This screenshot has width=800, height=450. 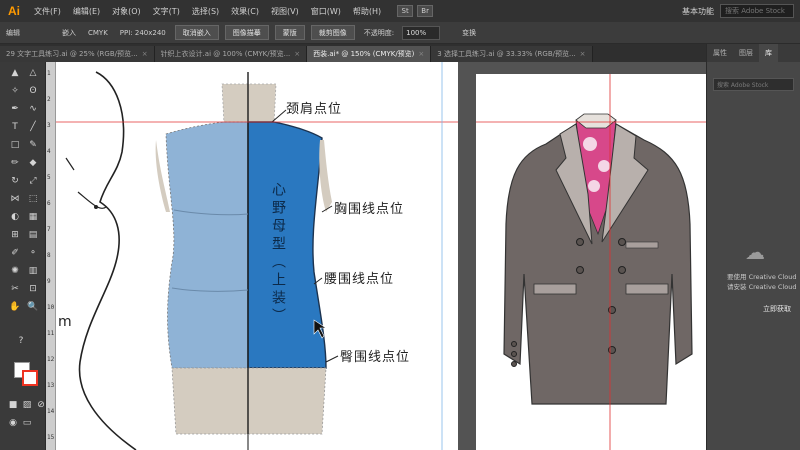 What do you see at coordinates (51, 307) in the screenshot?
I see `ruler-mark: 10` at bounding box center [51, 307].